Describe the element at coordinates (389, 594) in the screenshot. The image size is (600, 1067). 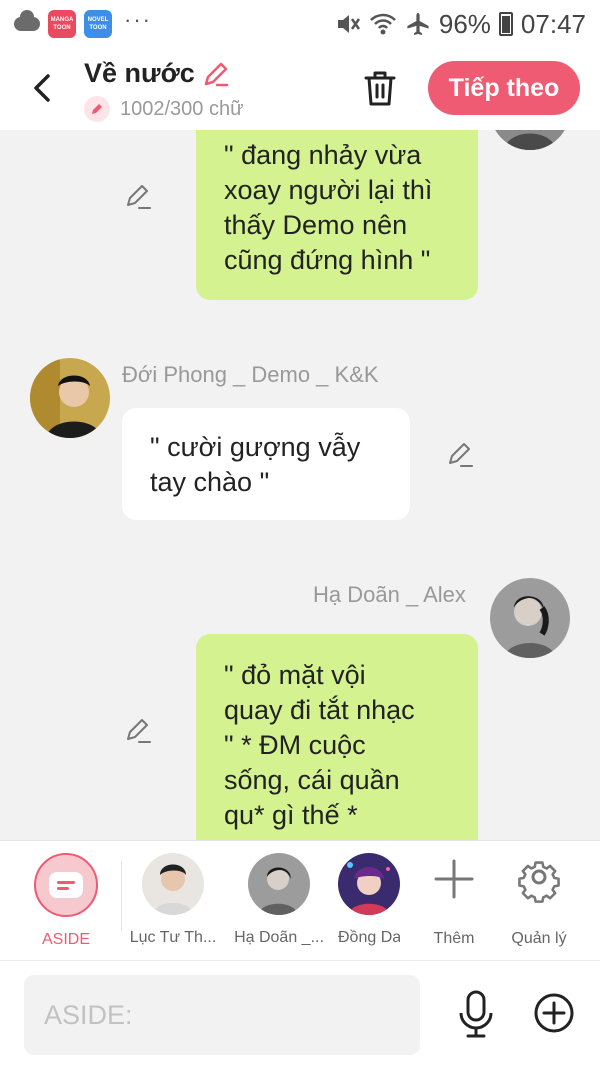
I see `sender-name: Hạ Doãn _ Alex` at that location.